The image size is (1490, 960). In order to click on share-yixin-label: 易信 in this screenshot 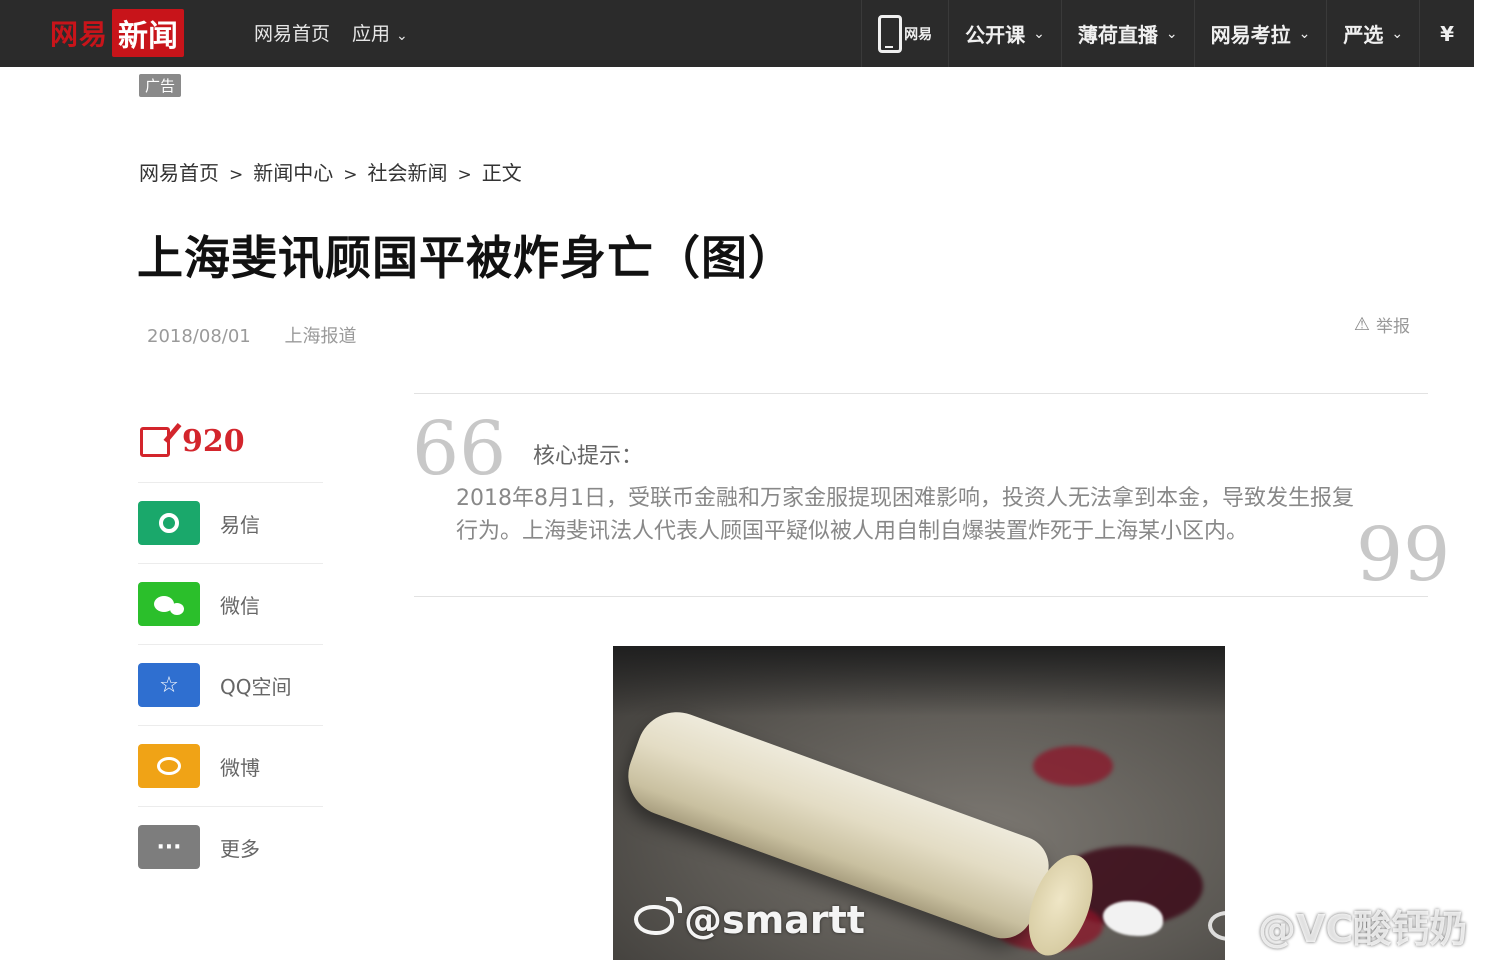, I will do `click(240, 524)`.